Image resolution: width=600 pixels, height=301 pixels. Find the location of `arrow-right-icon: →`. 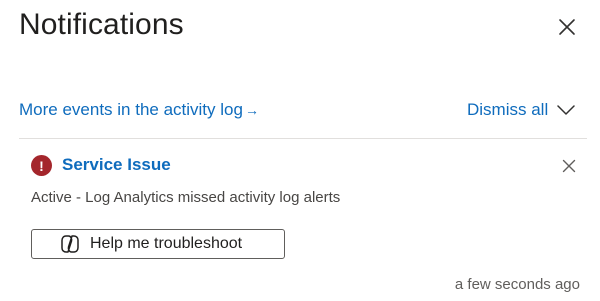

arrow-right-icon: → is located at coordinates (251, 110).